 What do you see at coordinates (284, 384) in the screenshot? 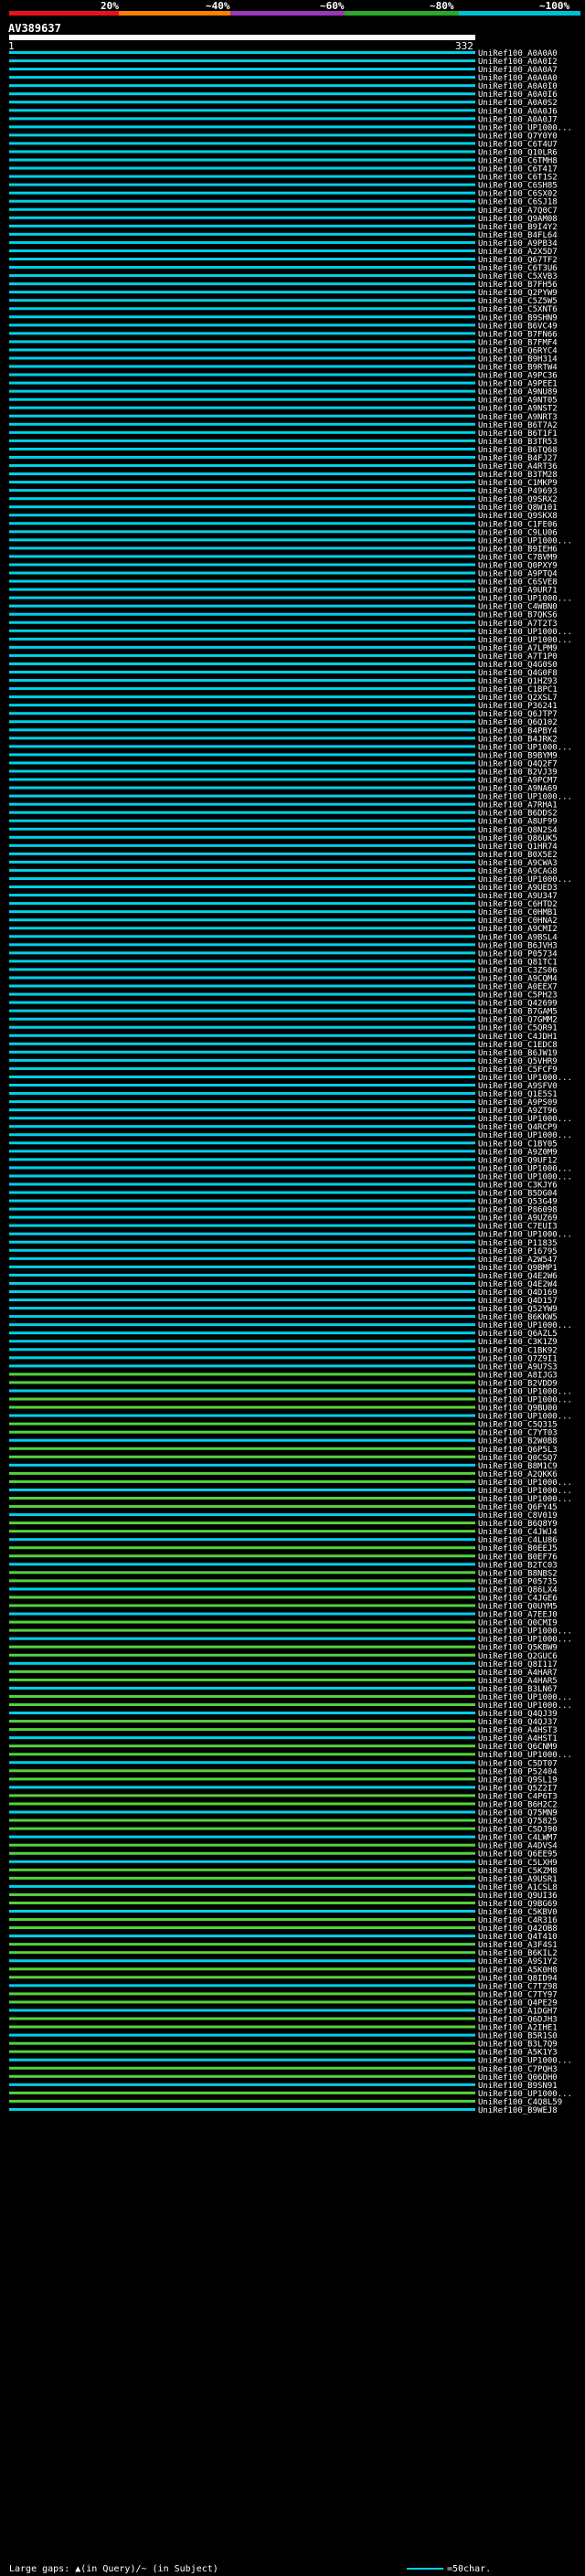
I see `hit-row: UniRef100_A9PEE1` at bounding box center [284, 384].